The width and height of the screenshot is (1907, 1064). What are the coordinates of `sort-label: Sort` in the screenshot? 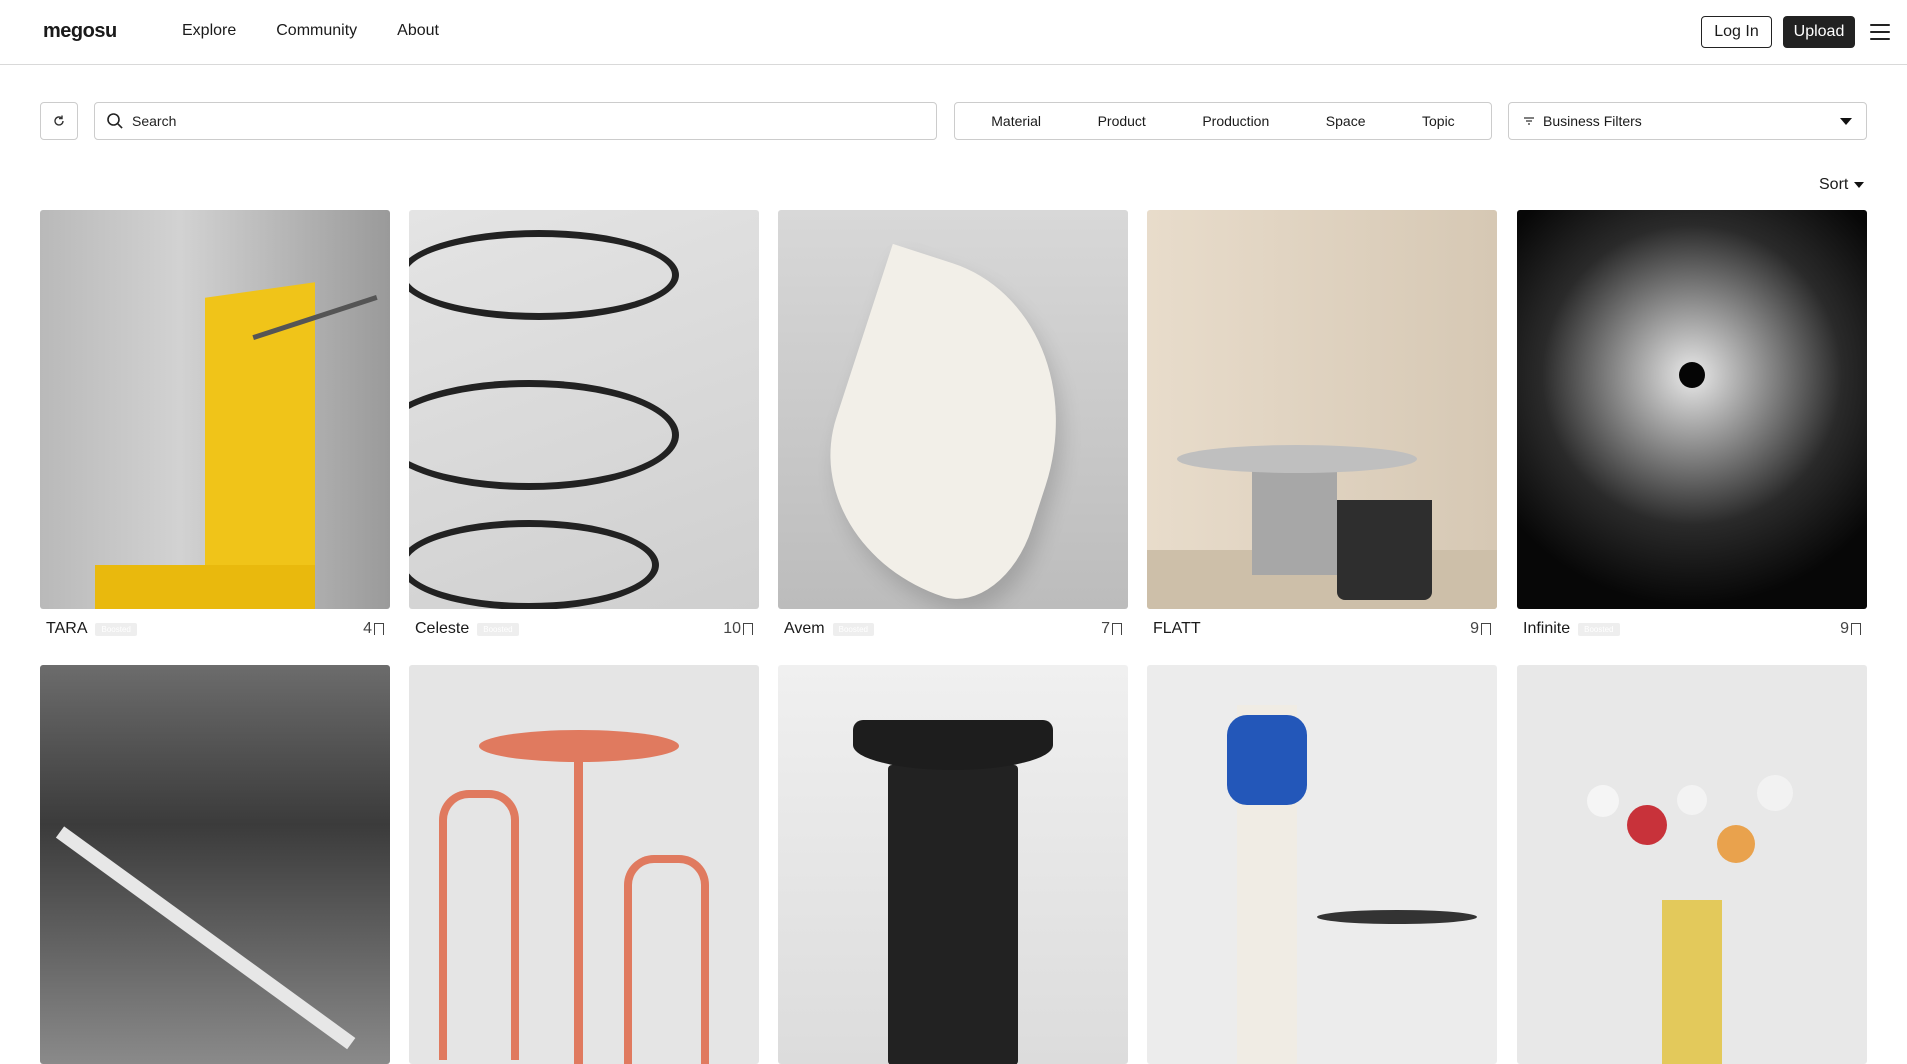 It's located at (1834, 184).